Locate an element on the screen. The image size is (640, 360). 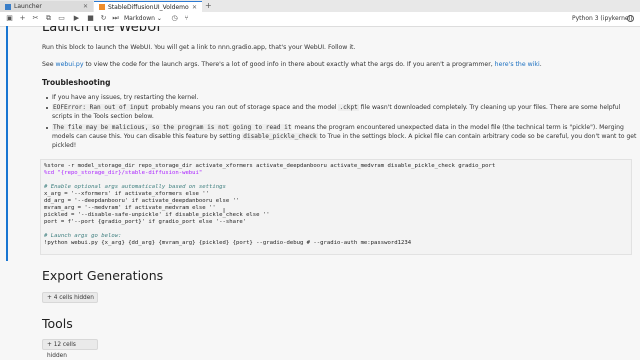
new-tab-button: + is located at coordinates (208, 5).